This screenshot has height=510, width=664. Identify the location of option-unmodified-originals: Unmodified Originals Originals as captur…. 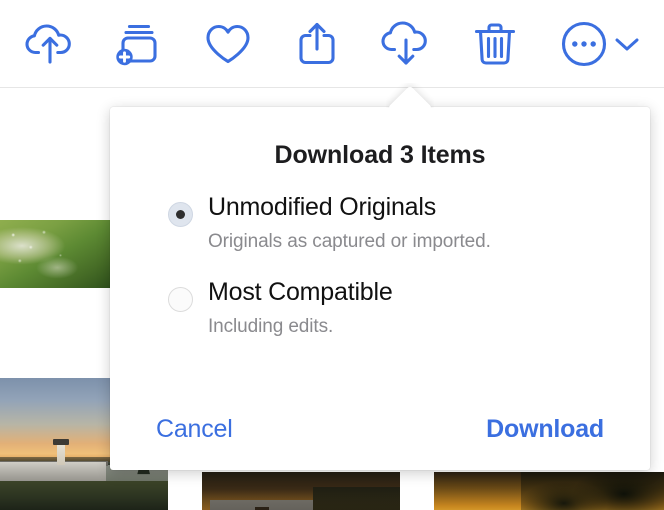
(380, 224).